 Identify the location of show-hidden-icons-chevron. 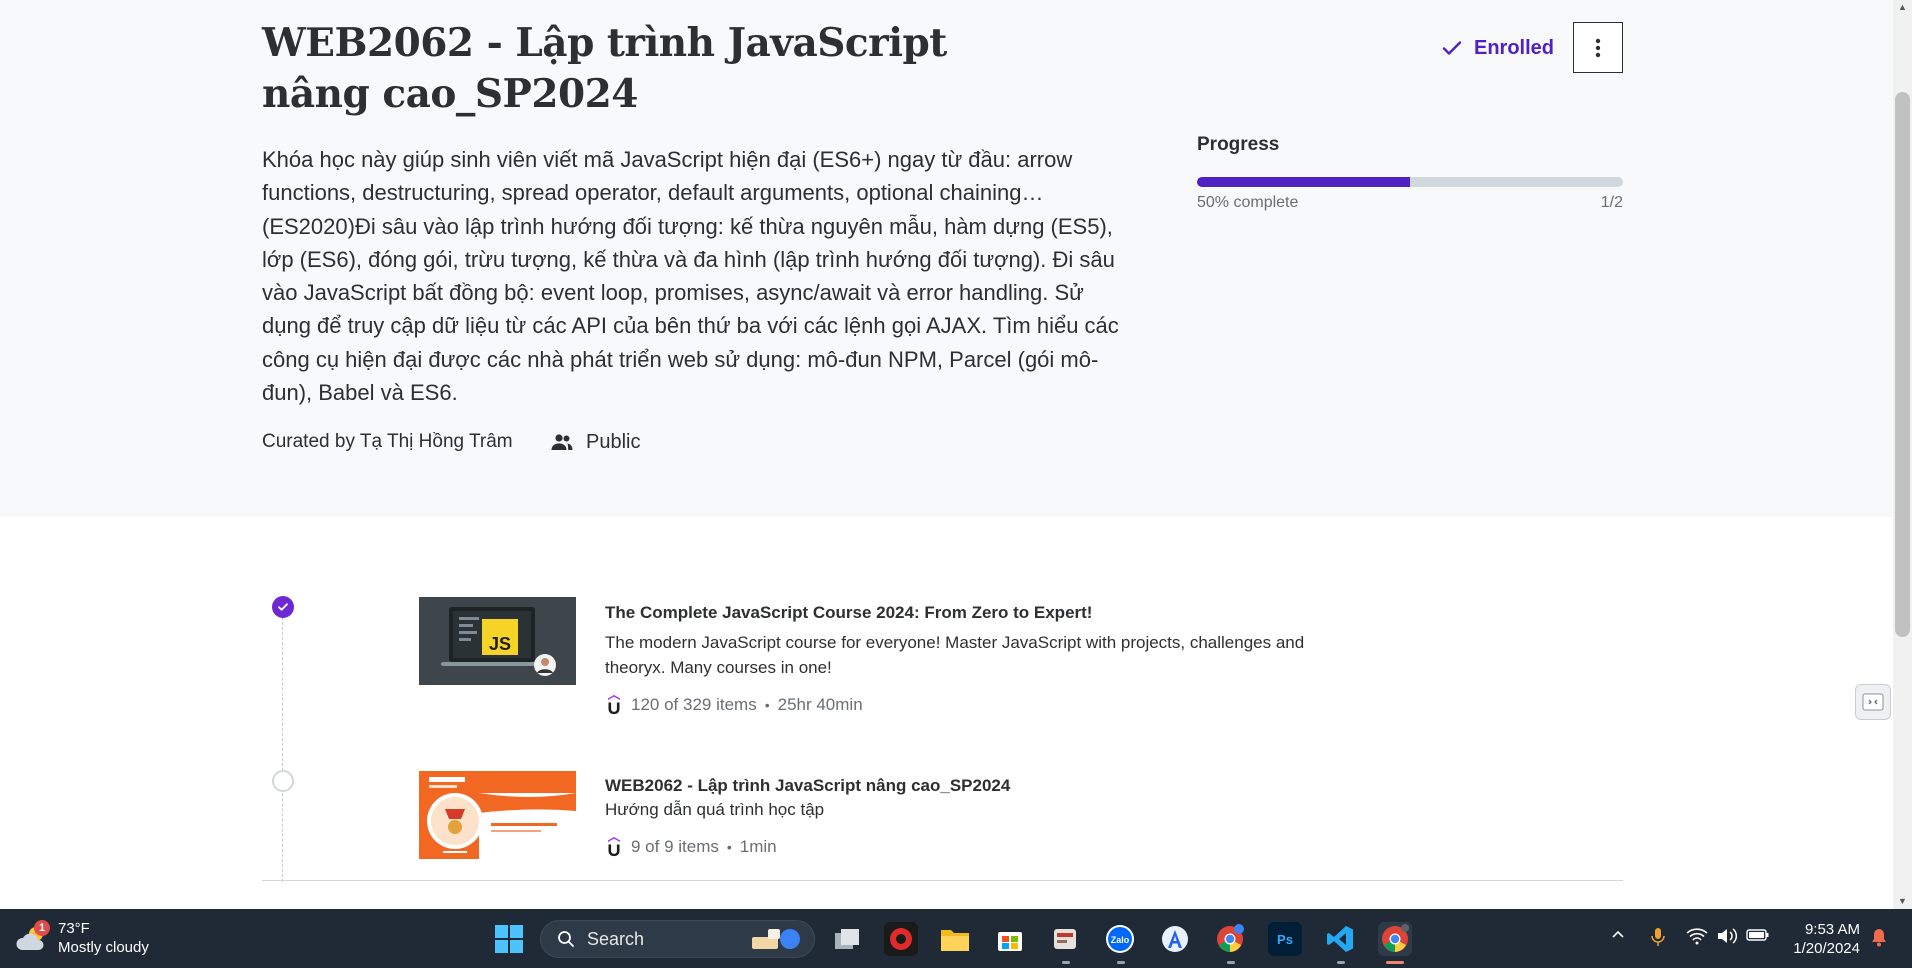
(1618, 937).